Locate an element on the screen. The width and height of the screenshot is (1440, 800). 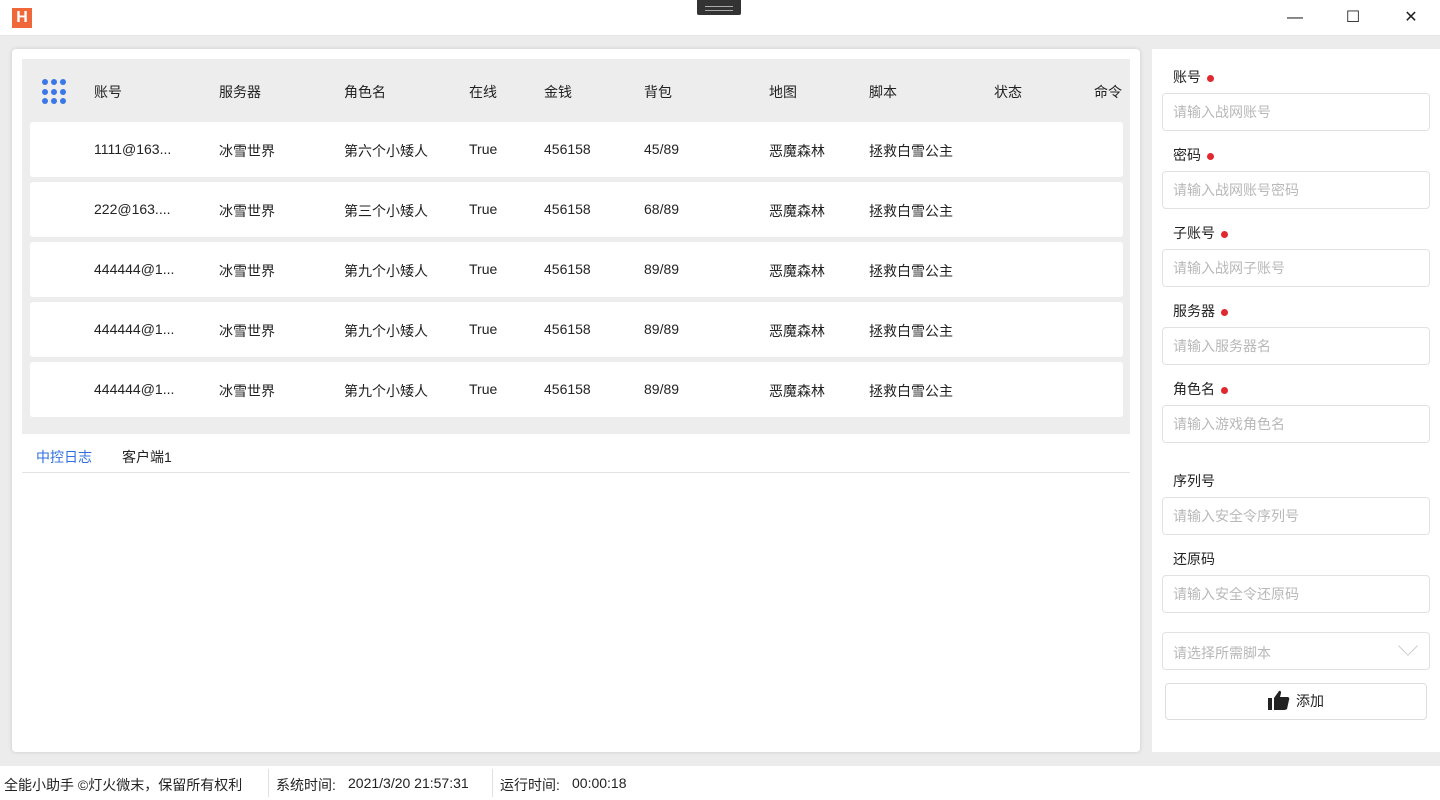
input-placeholder: 请输入游戏角色名 is located at coordinates (1229, 424).